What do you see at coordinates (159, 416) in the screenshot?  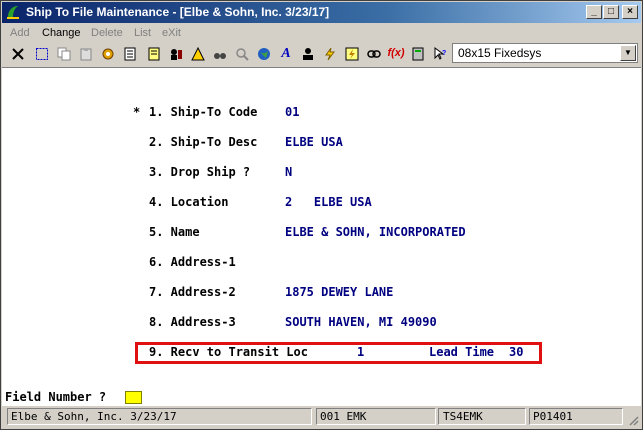 I see `status-company: Elbe & Sohn, Inc. 3/23/17` at bounding box center [159, 416].